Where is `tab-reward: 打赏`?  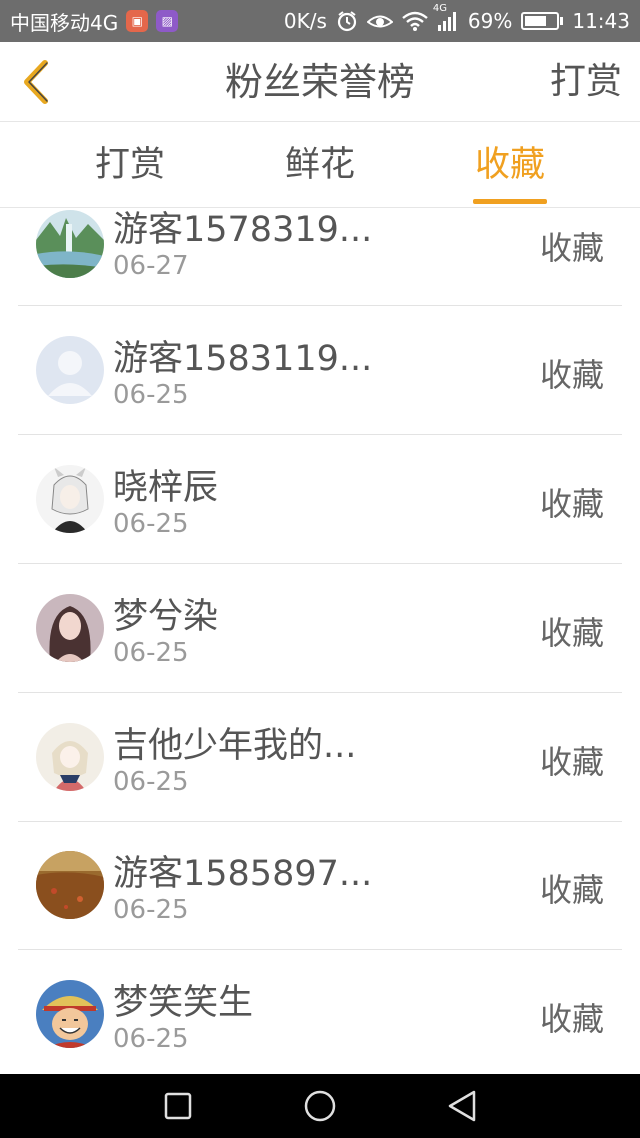
tab-reward: 打赏 is located at coordinates (130, 165).